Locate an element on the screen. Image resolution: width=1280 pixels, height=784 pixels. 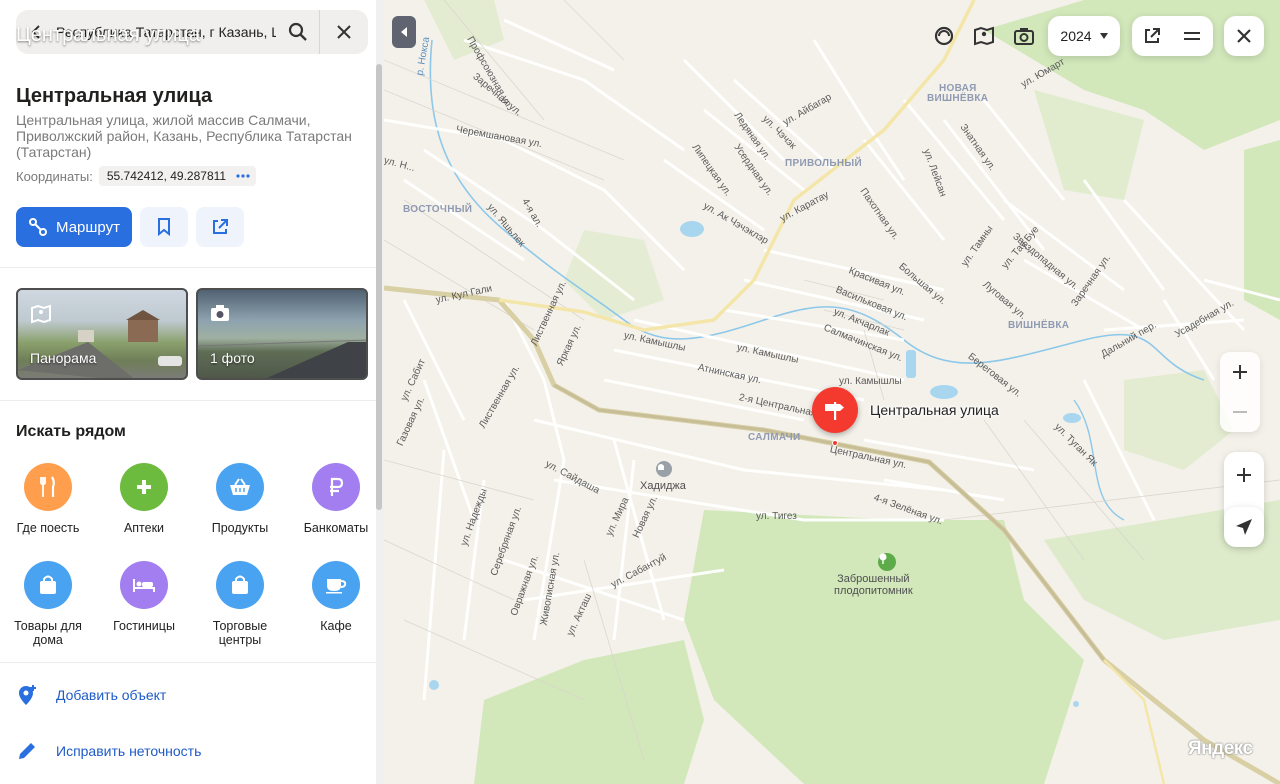
bookmark-icon is located at coordinates (164, 227).